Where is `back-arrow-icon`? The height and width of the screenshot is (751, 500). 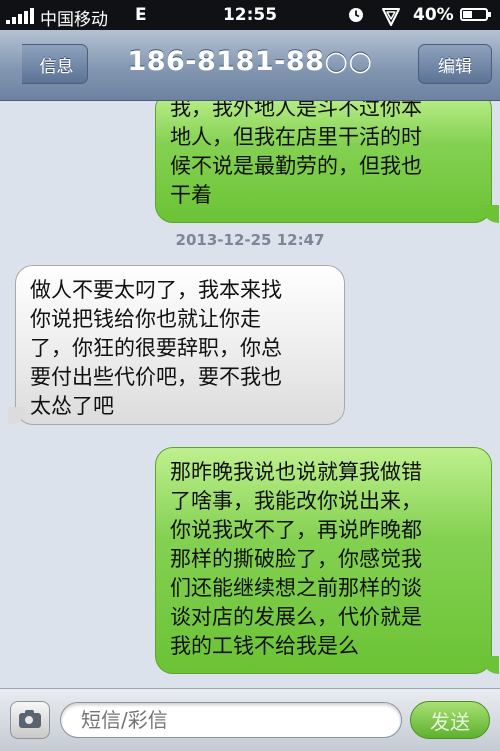 back-arrow-icon is located at coordinates (22, 64).